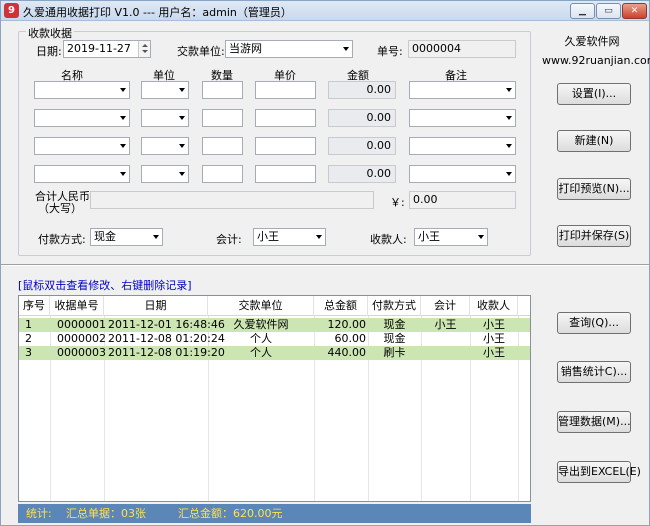 The height and width of the screenshot is (526, 650). Describe the element at coordinates (462, 200) in the screenshot. I see `total-amount-field: 0.00` at that location.